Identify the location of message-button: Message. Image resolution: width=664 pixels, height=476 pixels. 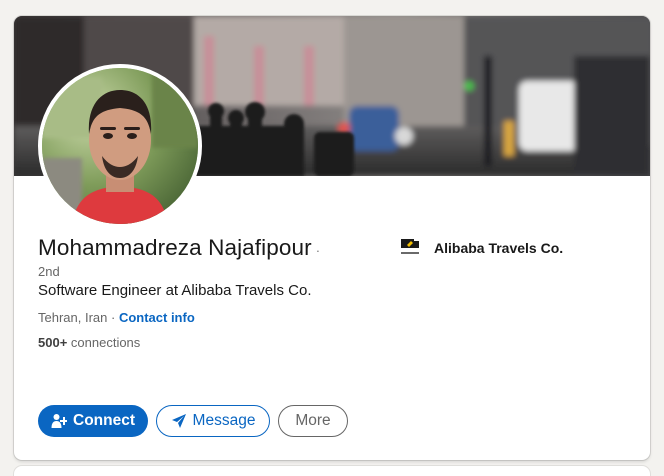
(213, 421).